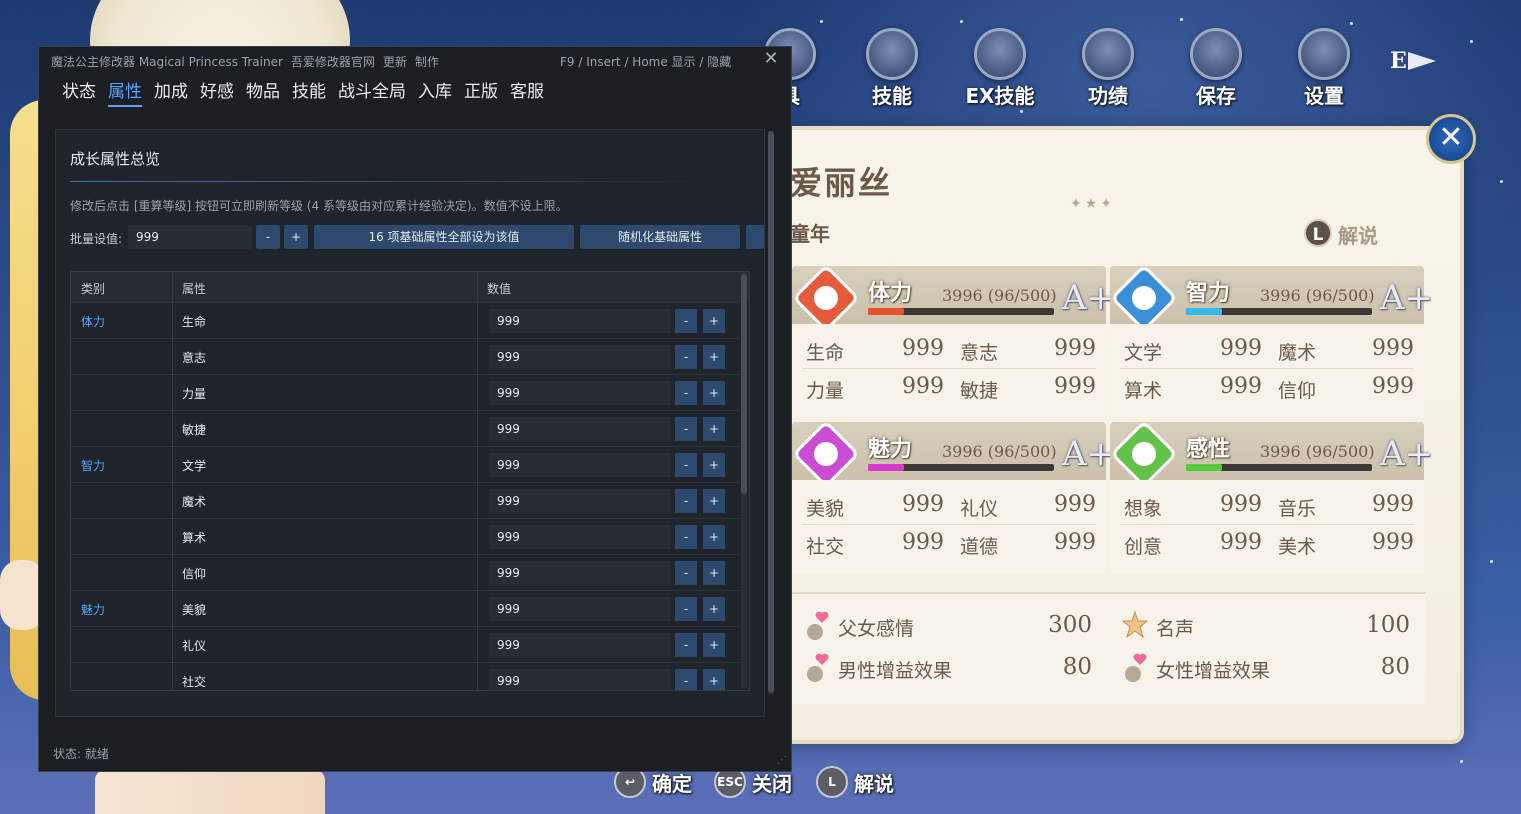 The width and height of the screenshot is (1521, 814). What do you see at coordinates (263, 91) in the screenshot?
I see `tab-4: 物品` at bounding box center [263, 91].